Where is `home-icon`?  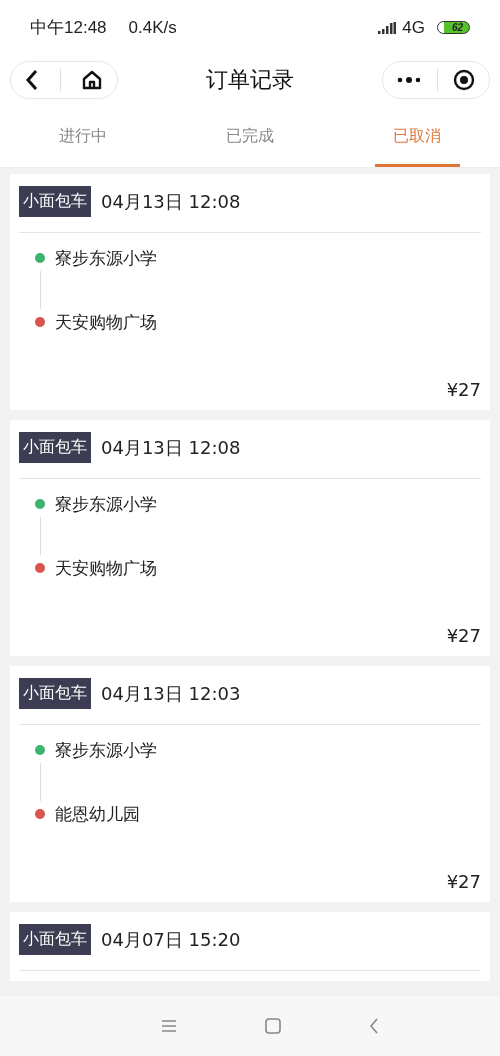
home-icon is located at coordinates (92, 80).